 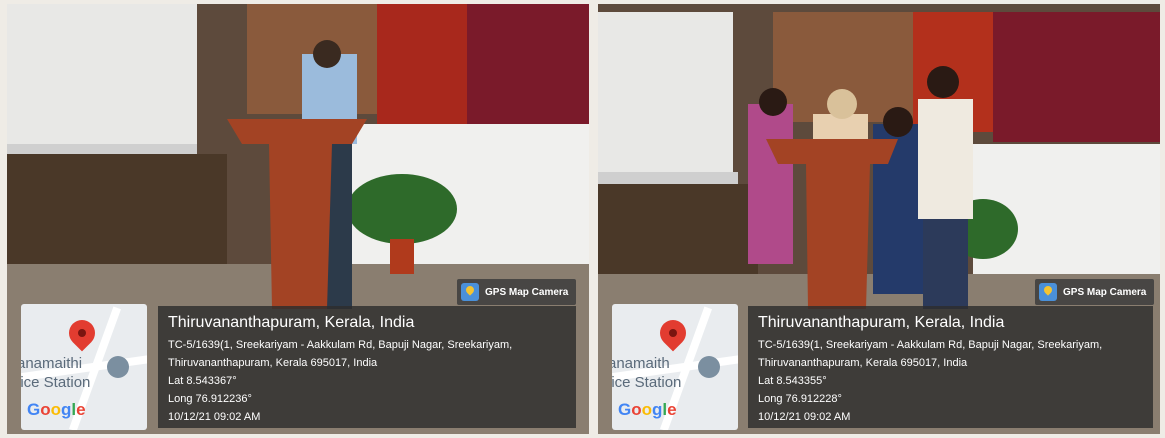 I want to click on longitude: Long 76.912236°, so click(x=210, y=399).